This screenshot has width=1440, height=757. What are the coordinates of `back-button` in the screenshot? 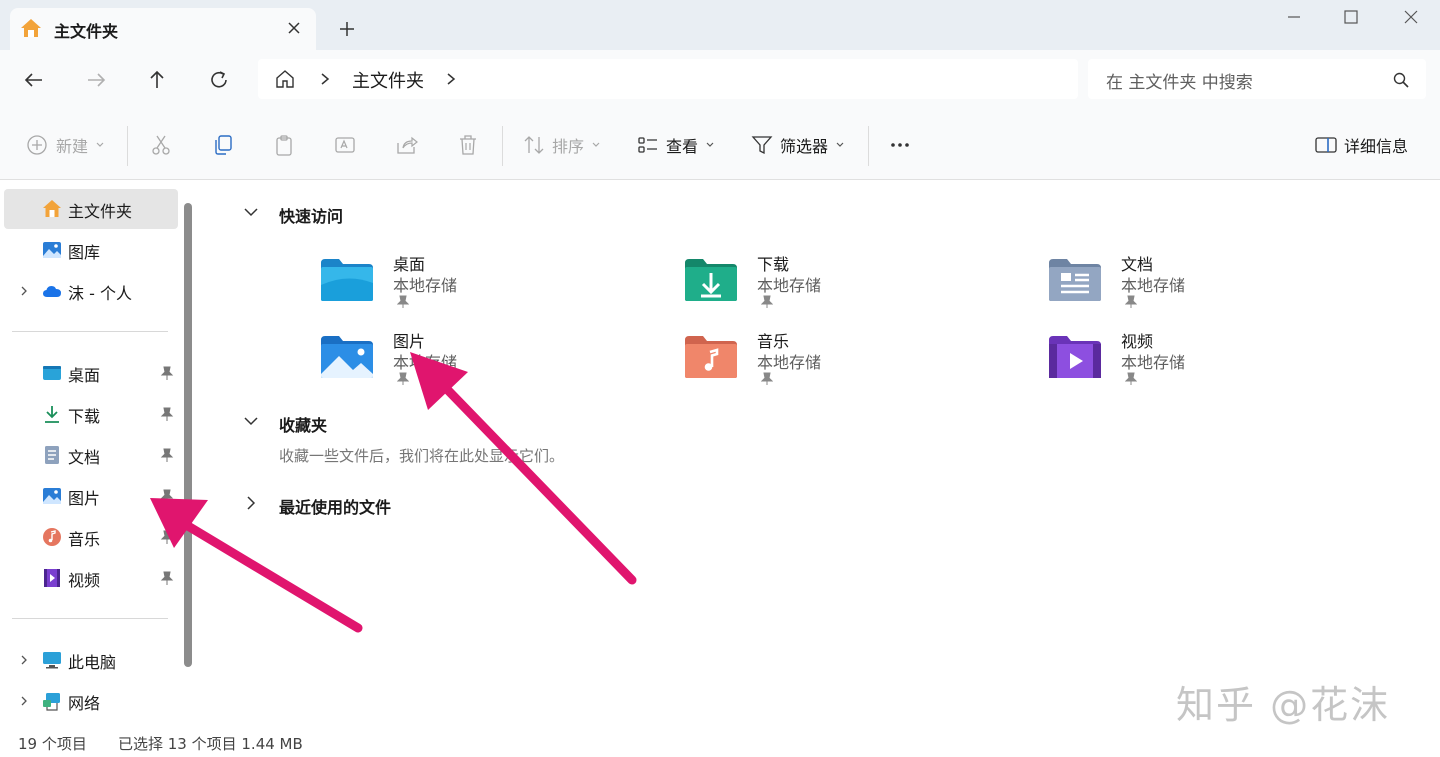 It's located at (34, 80).